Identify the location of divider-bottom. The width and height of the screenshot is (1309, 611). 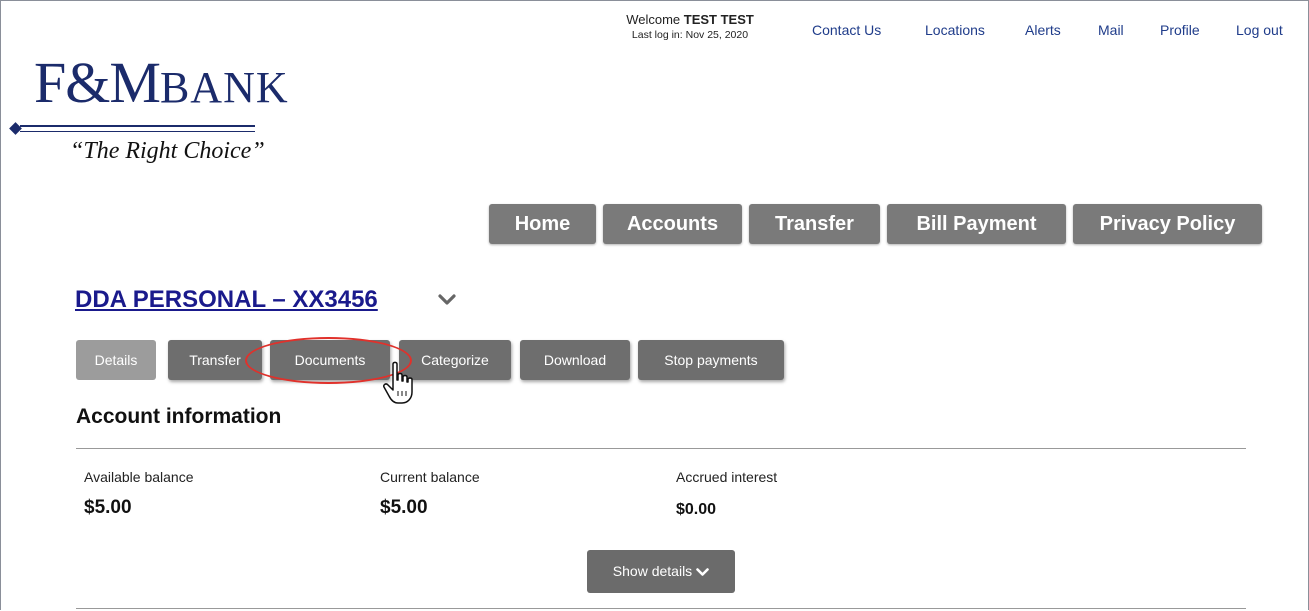
(661, 608).